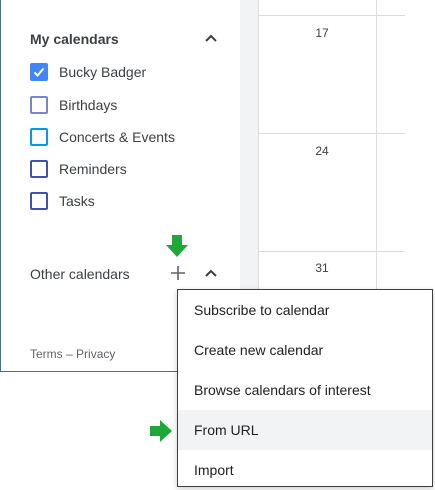  I want to click on calendar-item-reminders: Reminders, so click(78, 169).